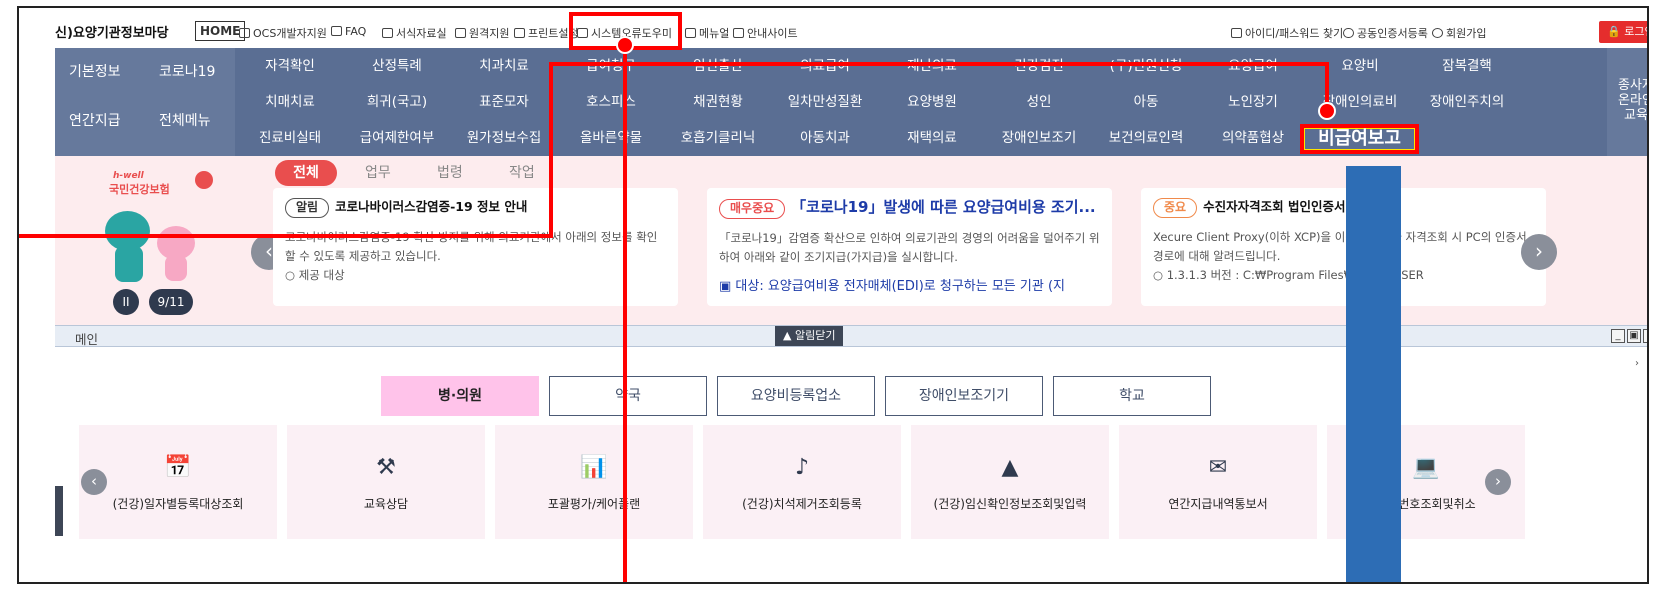  I want to click on nav-item: 호흡기클리닉, so click(718, 138).